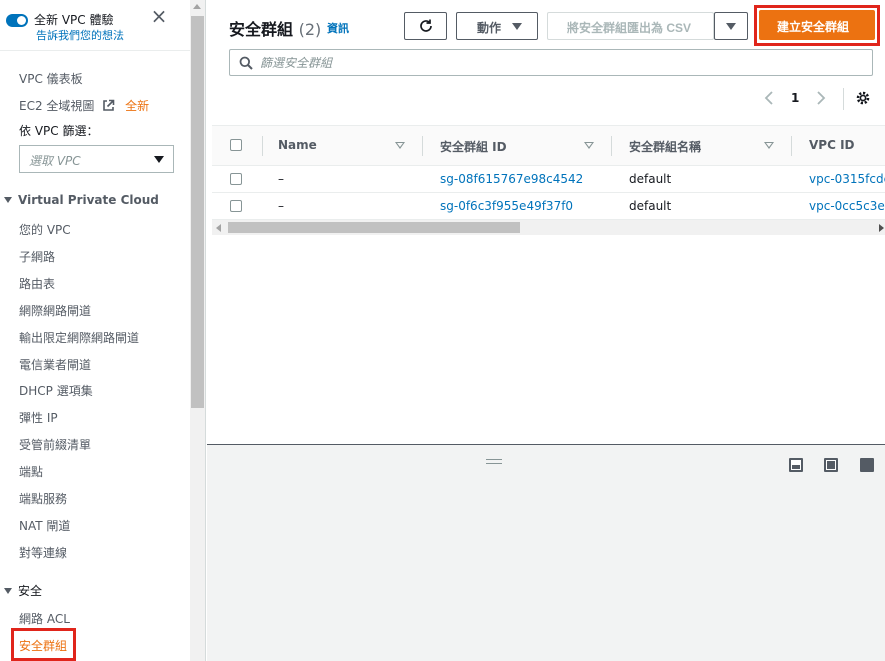  What do you see at coordinates (43, 552) in the screenshot?
I see `sidebar-item-peering-connections: 對等連線` at bounding box center [43, 552].